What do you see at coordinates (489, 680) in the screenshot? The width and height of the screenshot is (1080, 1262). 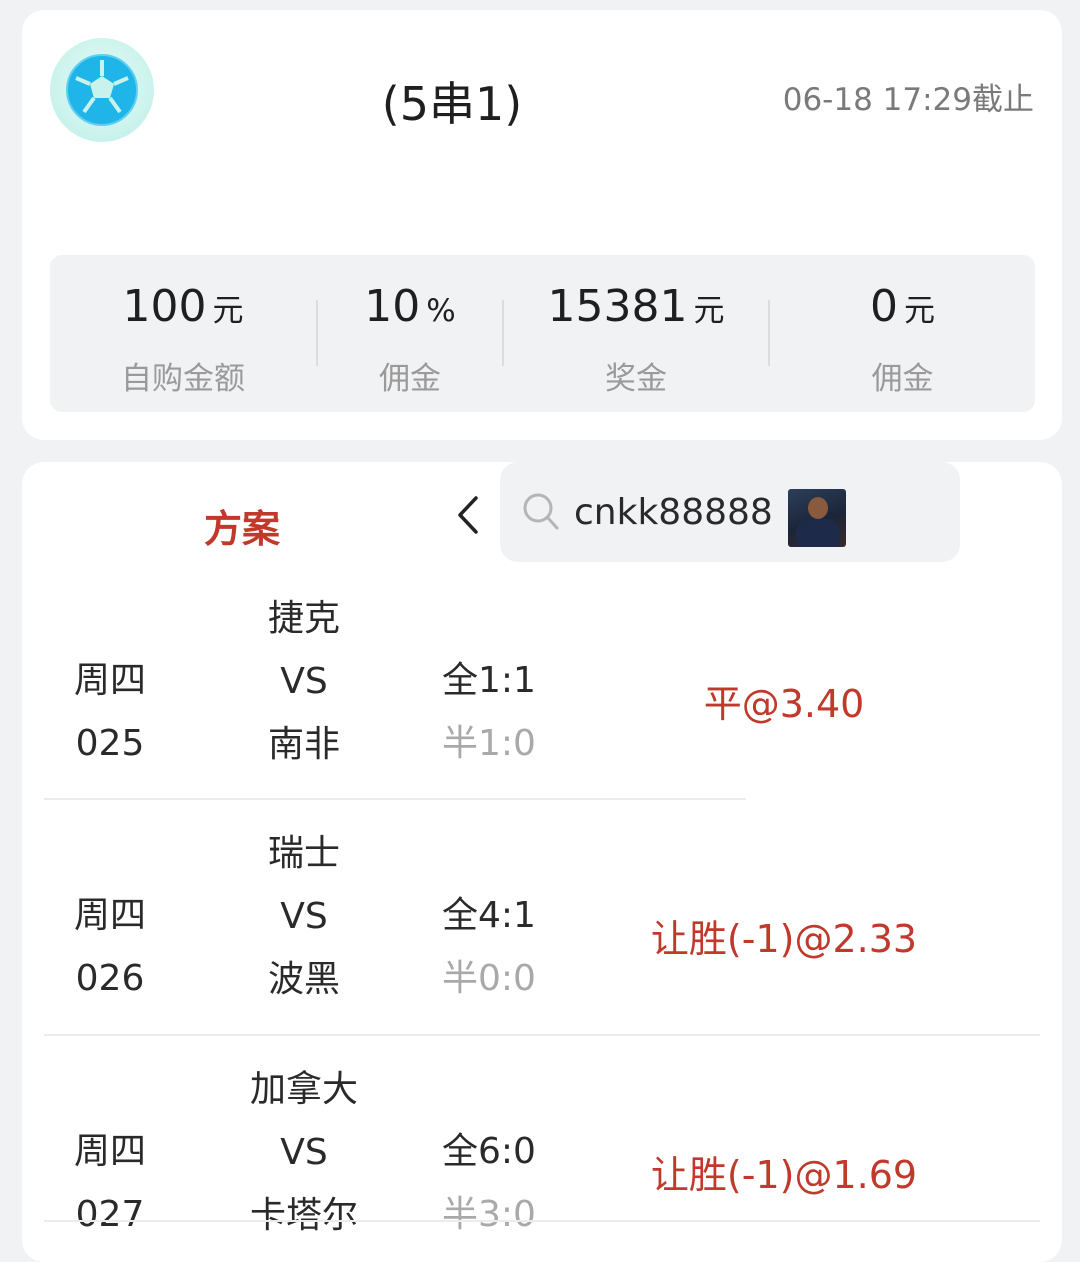 I see `full-time-score: 全1:1` at bounding box center [489, 680].